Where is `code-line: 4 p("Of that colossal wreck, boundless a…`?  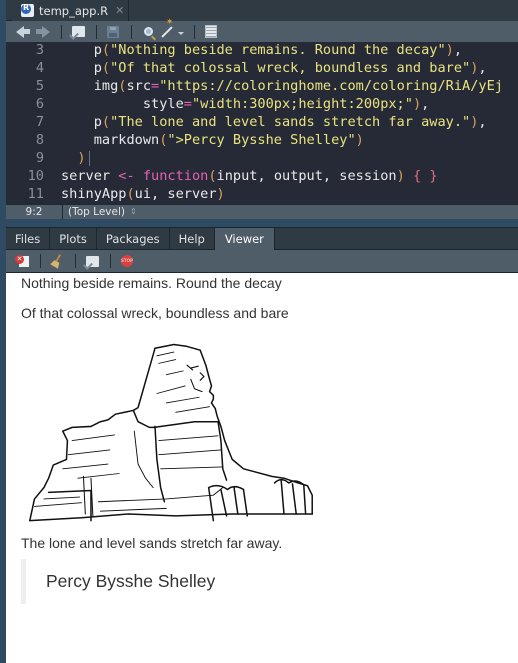
code-line: 4 p("Of that colossal wreck, boundless a… is located at coordinates (246, 68).